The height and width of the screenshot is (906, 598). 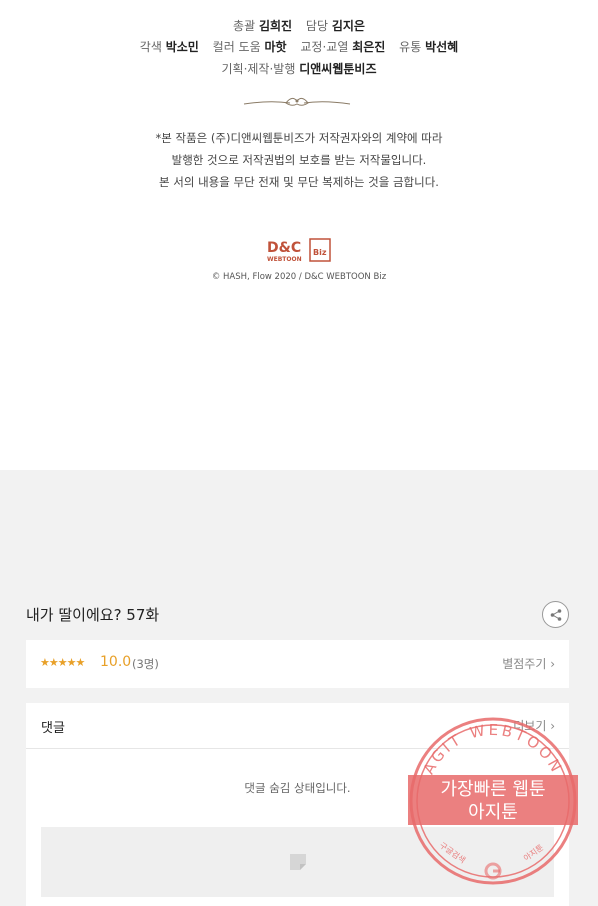 I want to click on svg-text: D&C, so click(x=284, y=248).